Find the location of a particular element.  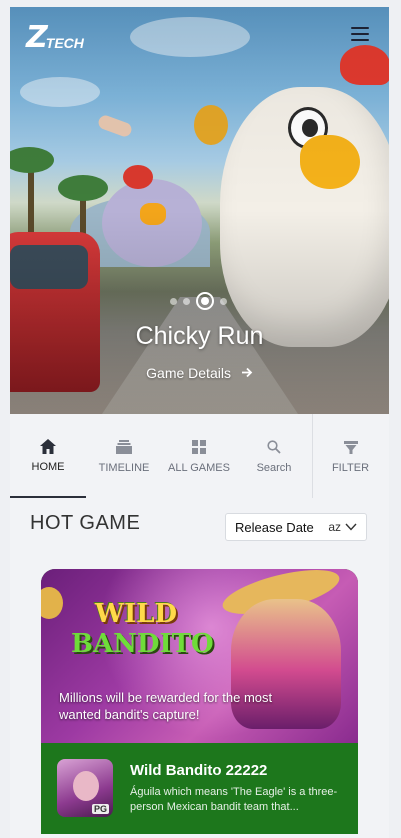

game-logo-line2: BANDITO is located at coordinates (142, 644).